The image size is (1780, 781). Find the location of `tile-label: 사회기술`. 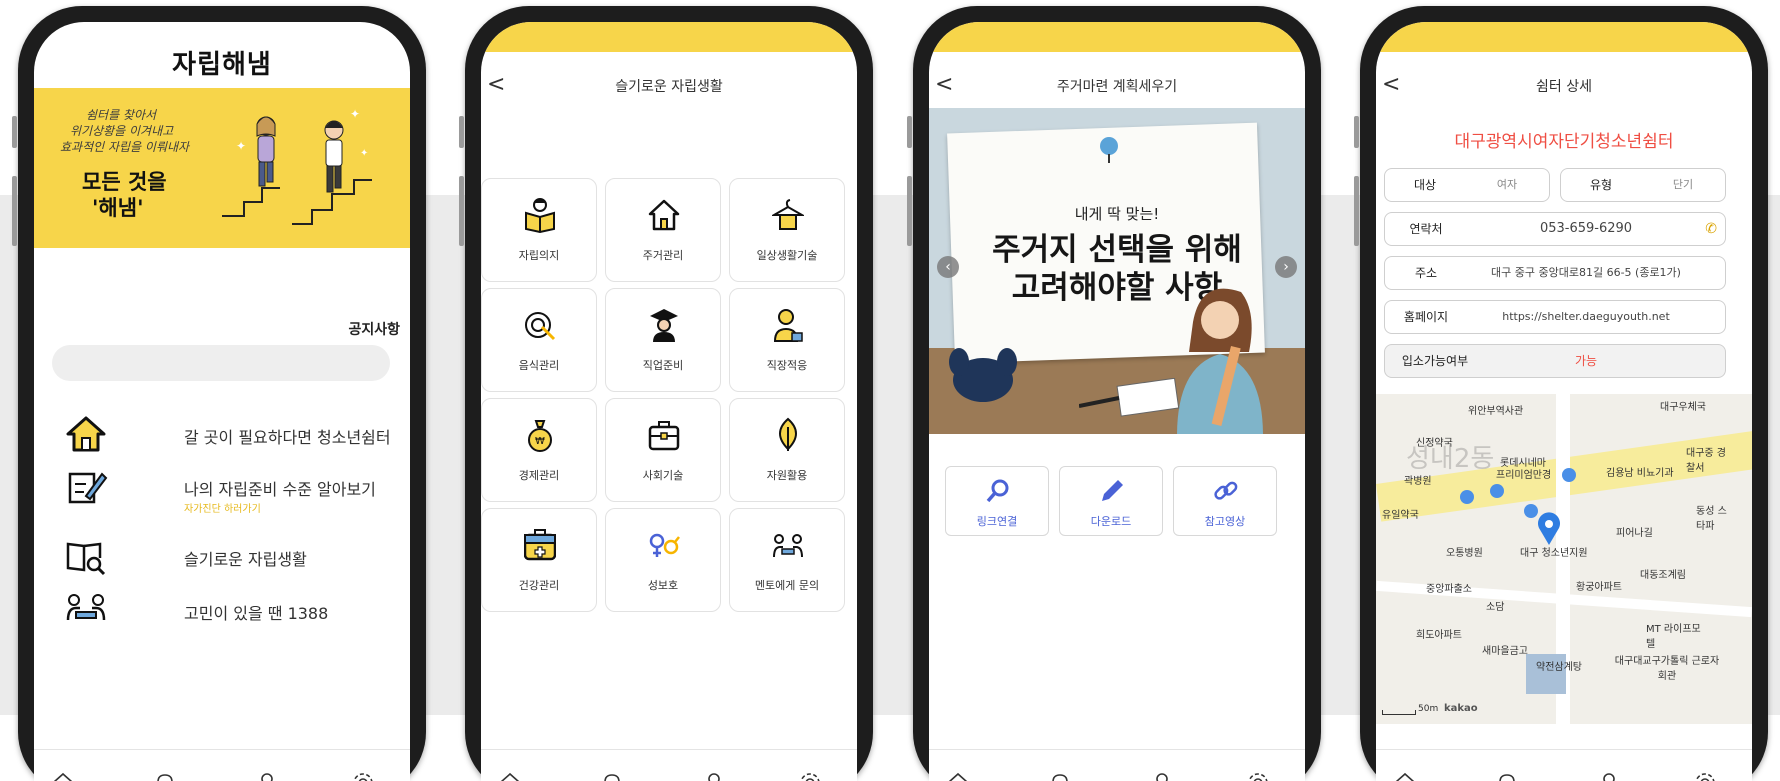

tile-label: 사회기술 is located at coordinates (663, 475).